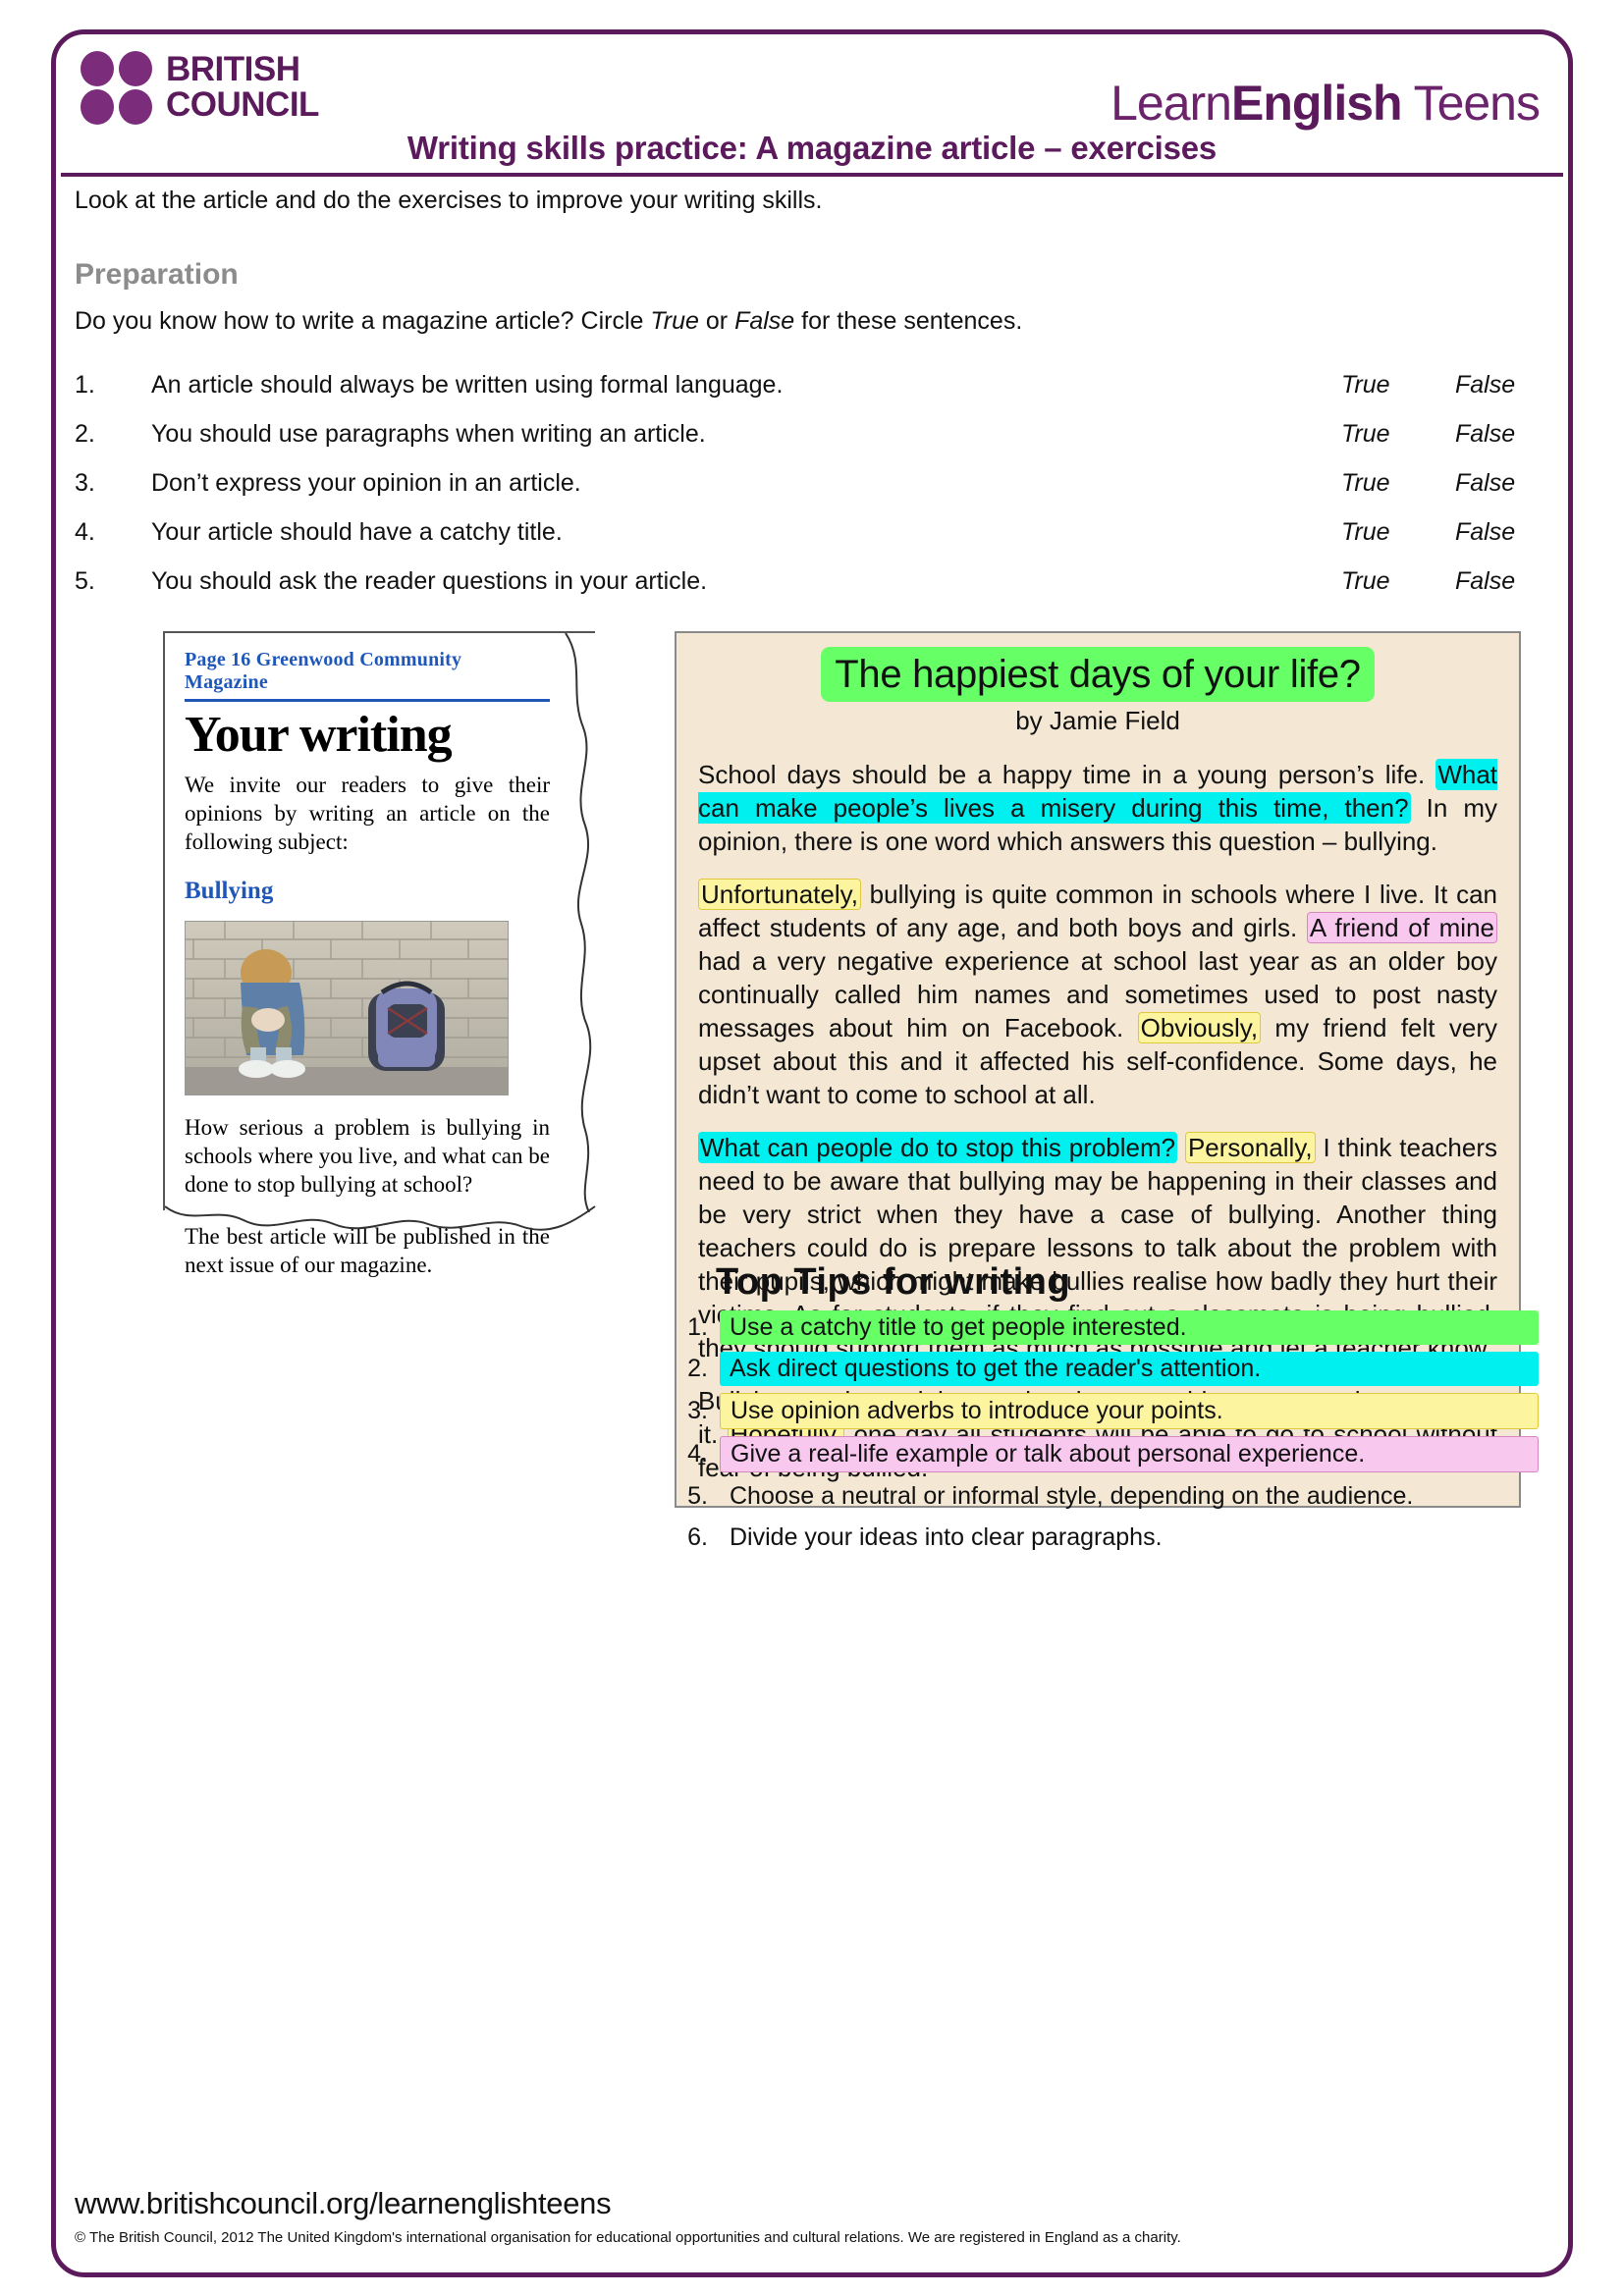 This screenshot has width=1624, height=2296. What do you see at coordinates (242, 104) in the screenshot?
I see `bc-line-2: COUNCIL` at bounding box center [242, 104].